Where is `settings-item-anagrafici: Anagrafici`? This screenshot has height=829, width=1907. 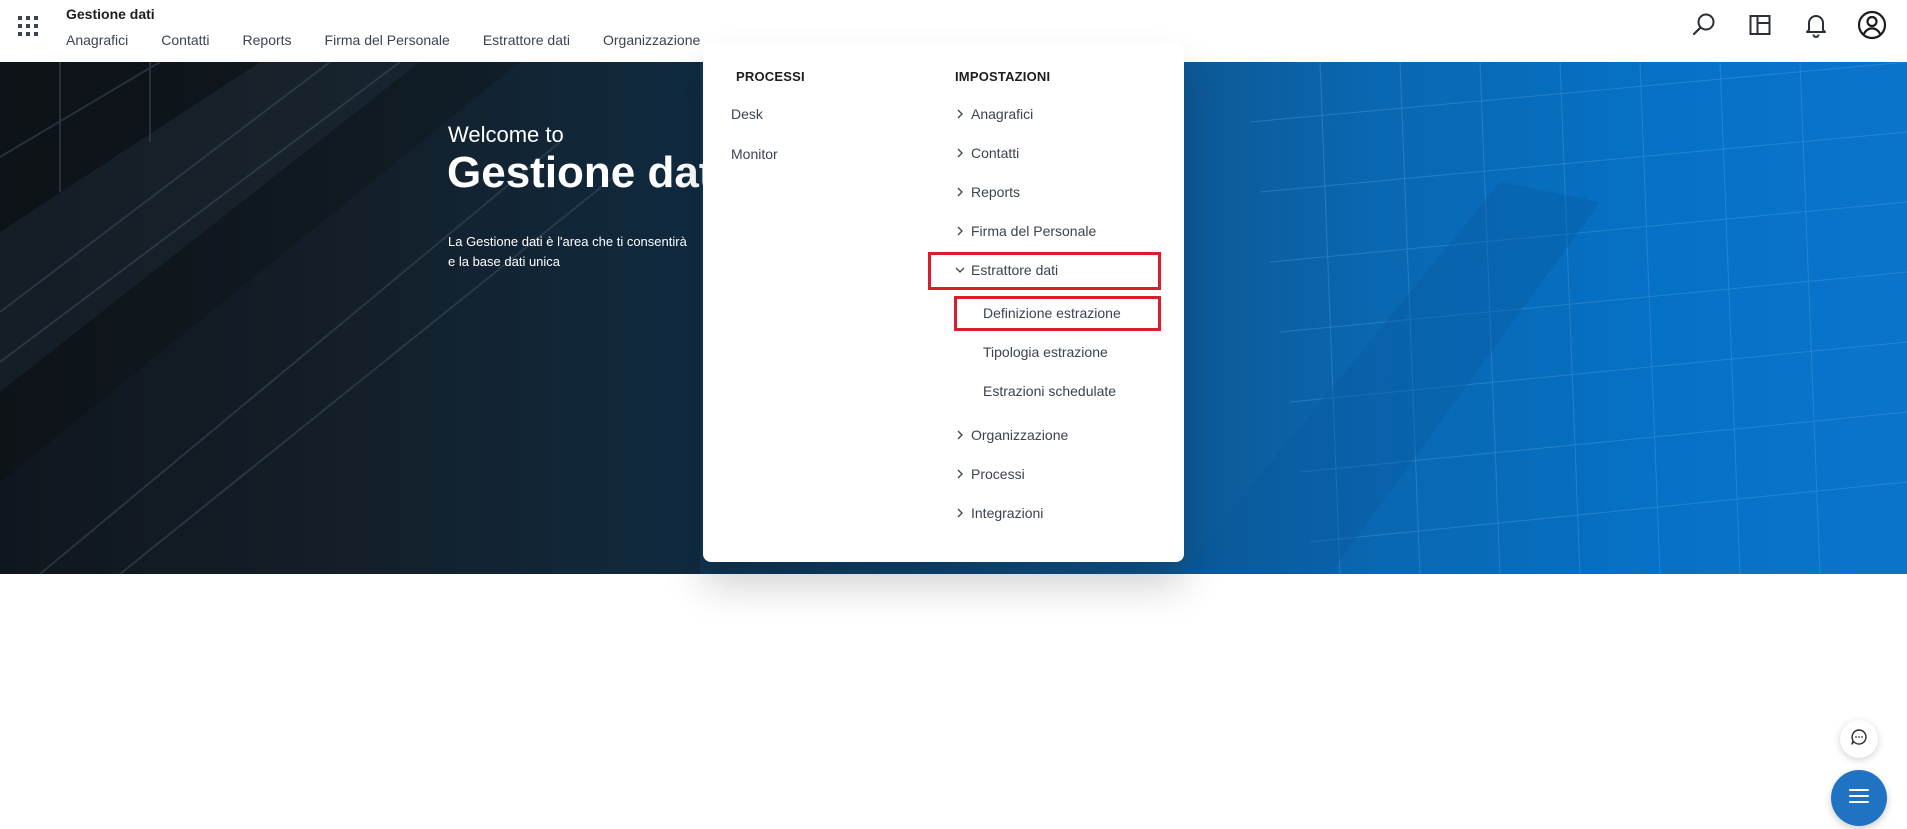 settings-item-anagrafici: Anagrafici is located at coordinates (993, 114).